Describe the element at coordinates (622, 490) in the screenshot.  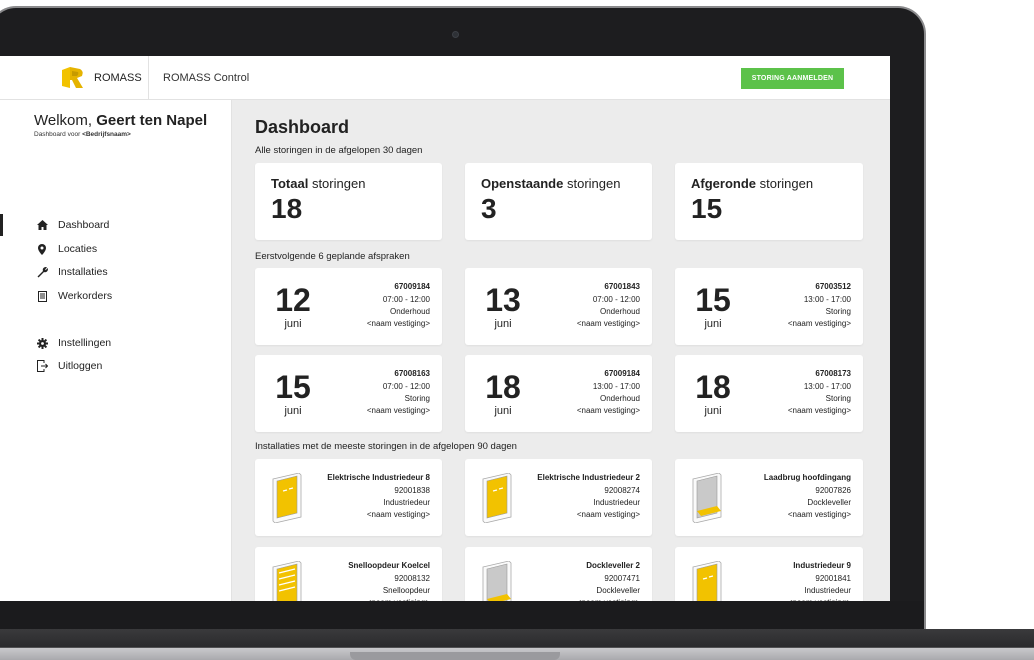
I see `installation-serial: 92008274` at that location.